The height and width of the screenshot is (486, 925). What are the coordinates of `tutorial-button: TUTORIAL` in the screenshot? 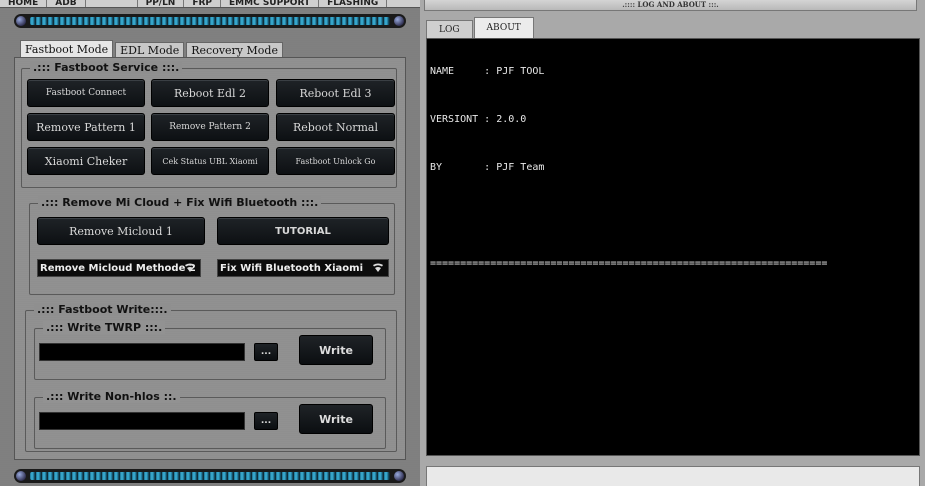 It's located at (303, 231).